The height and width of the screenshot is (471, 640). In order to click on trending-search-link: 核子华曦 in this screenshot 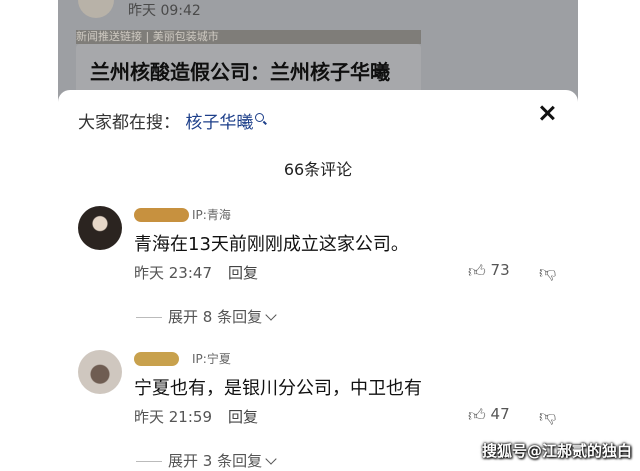, I will do `click(225, 123)`.